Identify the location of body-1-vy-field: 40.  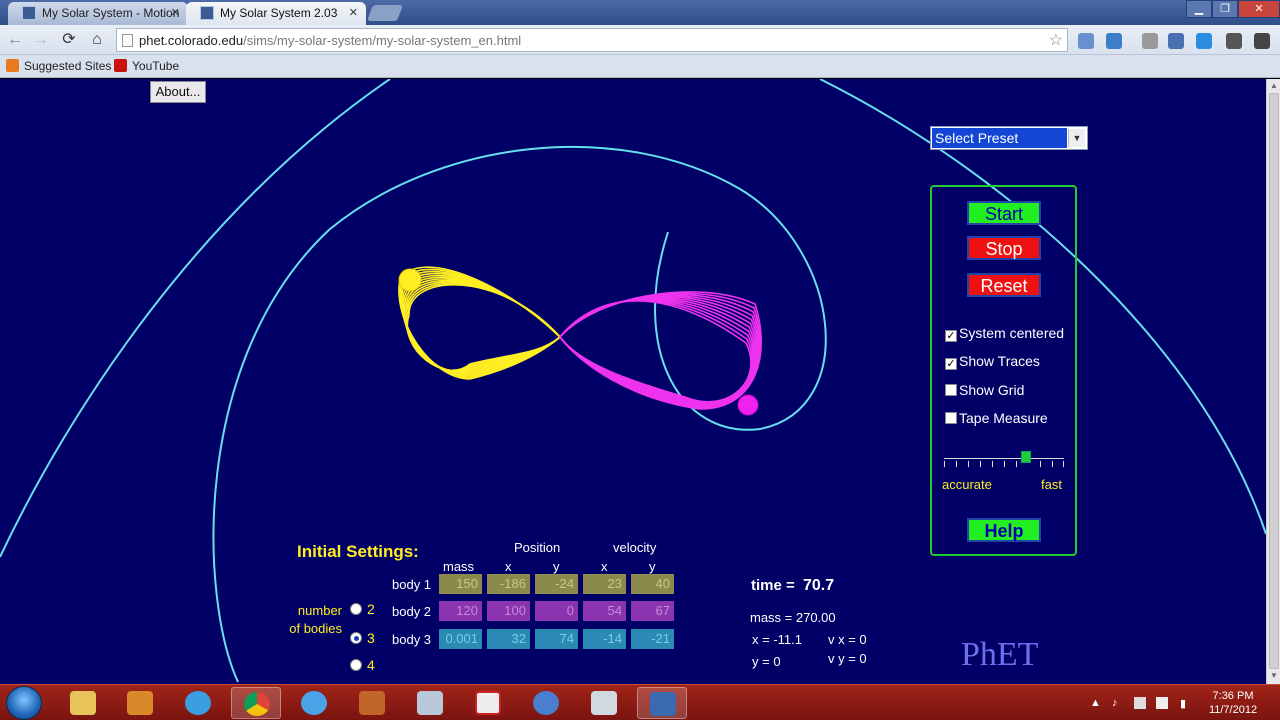
(652, 584).